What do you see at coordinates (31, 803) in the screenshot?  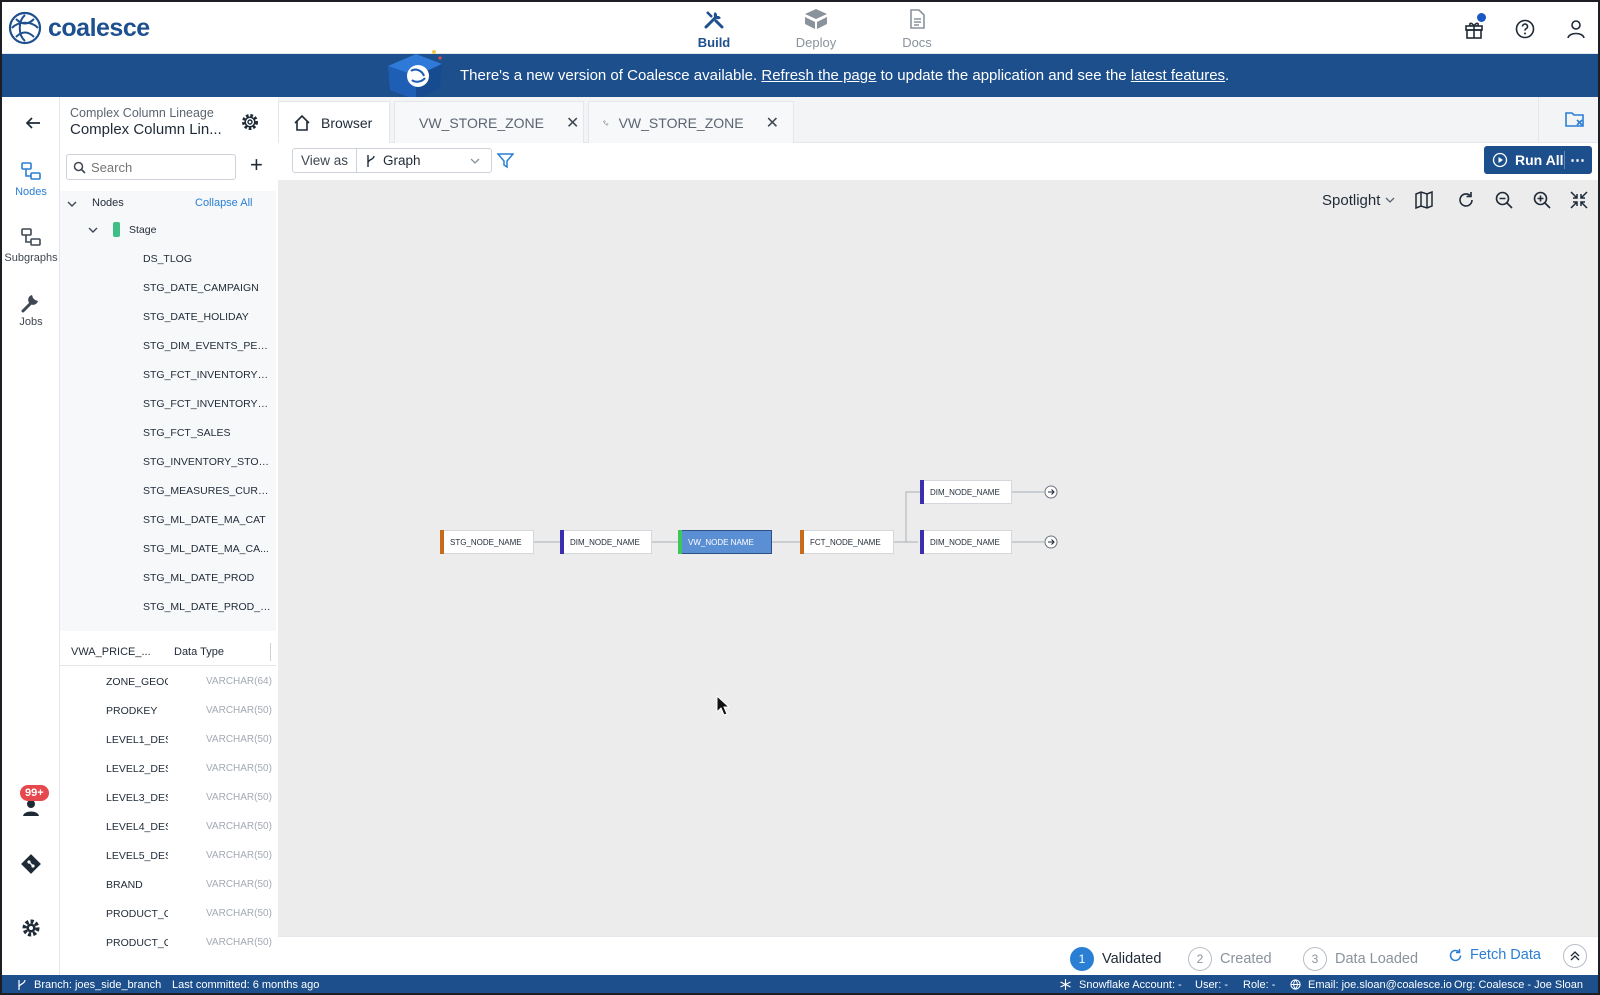 I see `rail-notifications: 99+` at bounding box center [31, 803].